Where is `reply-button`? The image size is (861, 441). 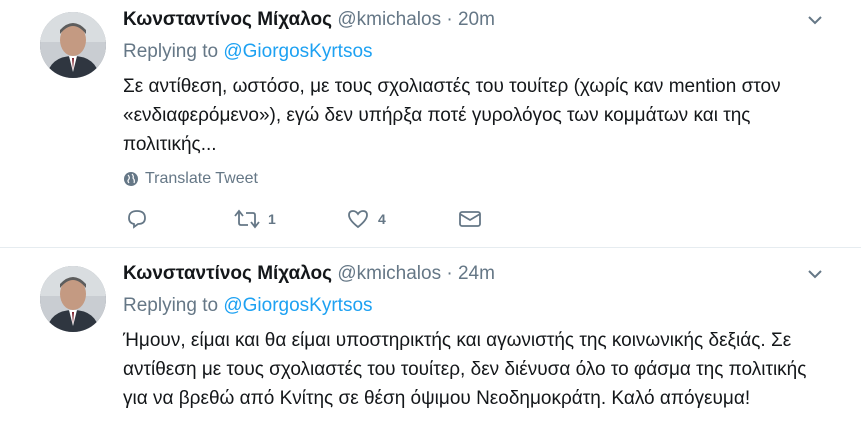 reply-button is located at coordinates (180, 219).